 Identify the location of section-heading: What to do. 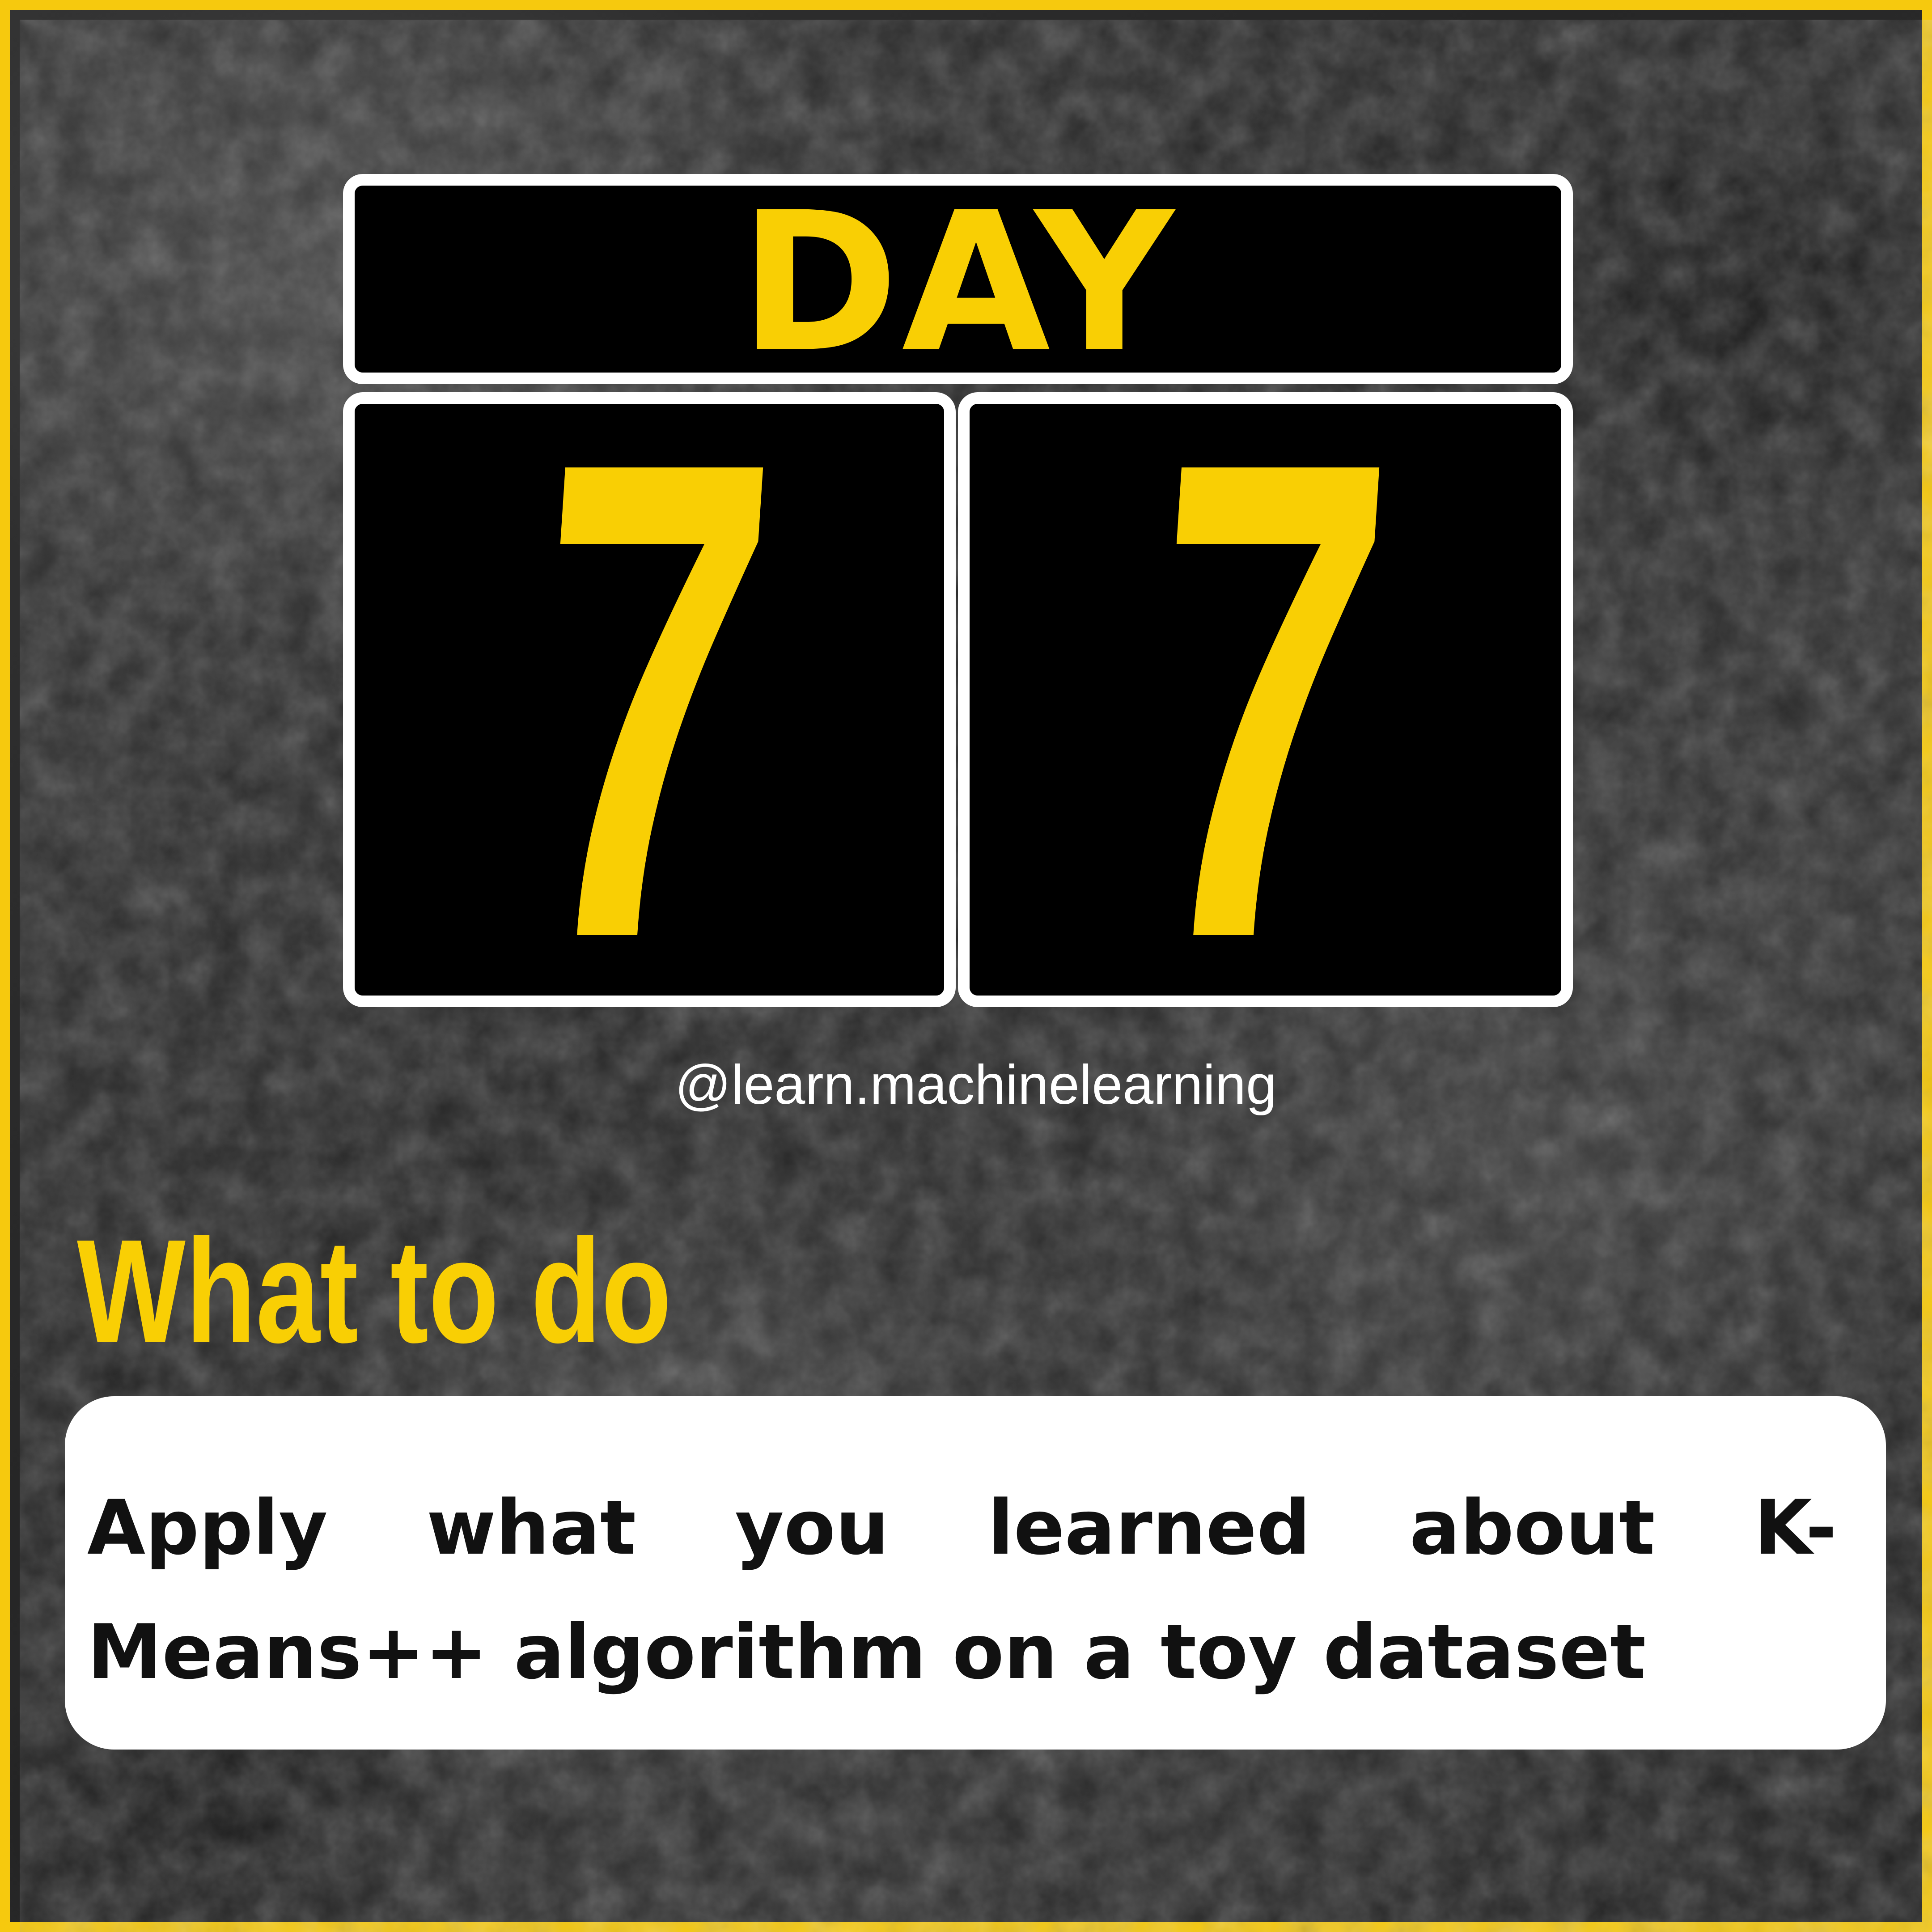
(374, 1290).